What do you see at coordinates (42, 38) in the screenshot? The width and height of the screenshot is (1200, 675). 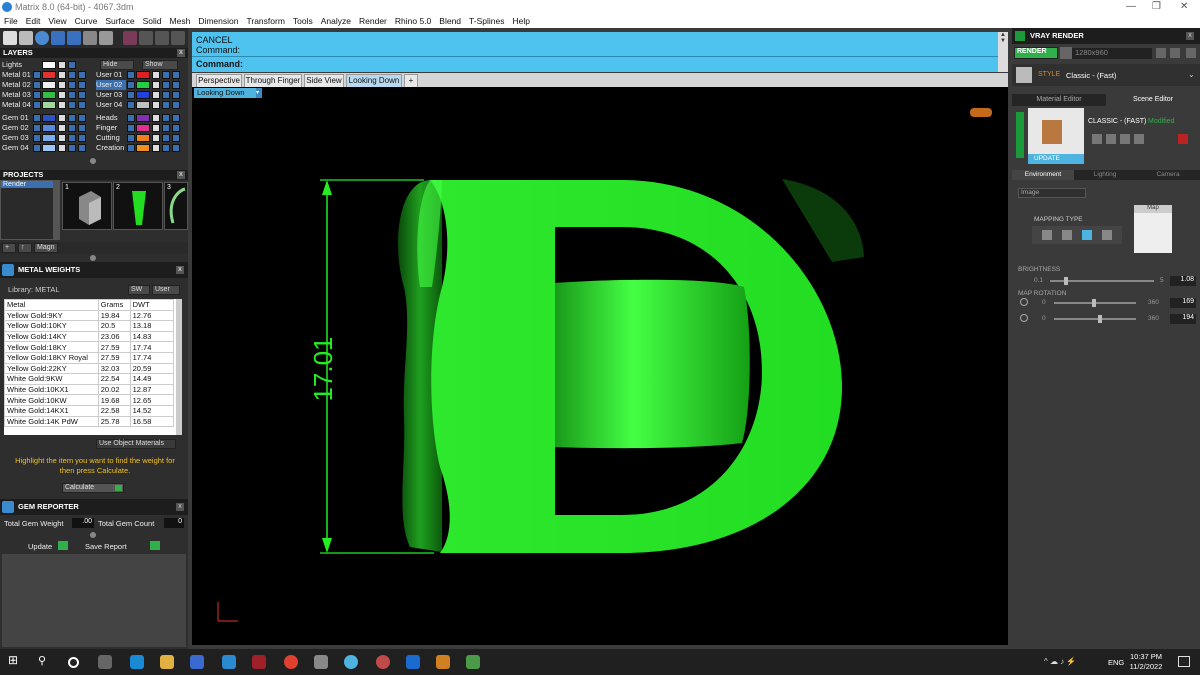 I see `globe-icon` at bounding box center [42, 38].